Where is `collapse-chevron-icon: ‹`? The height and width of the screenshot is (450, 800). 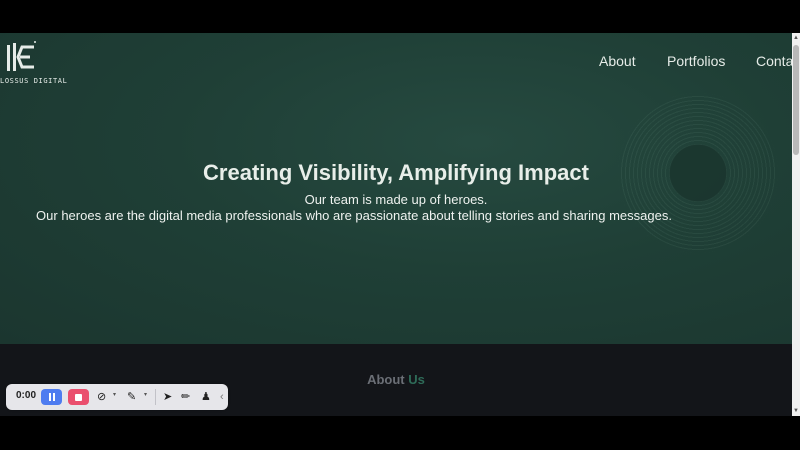
collapse-chevron-icon: ‹ is located at coordinates (222, 397).